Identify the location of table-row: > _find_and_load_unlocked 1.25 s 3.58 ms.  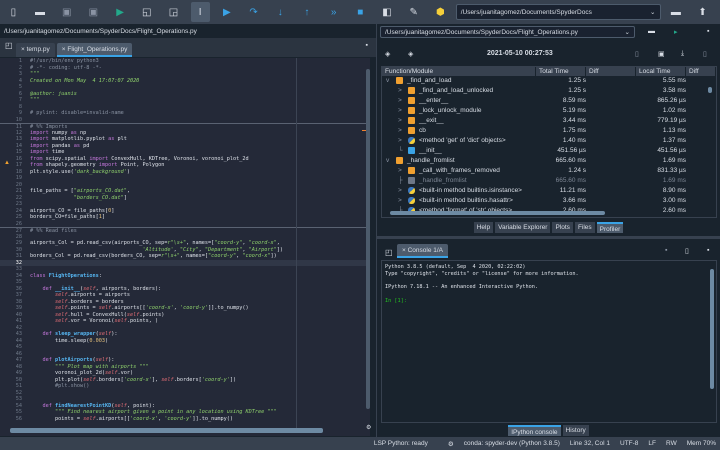
(549, 91).